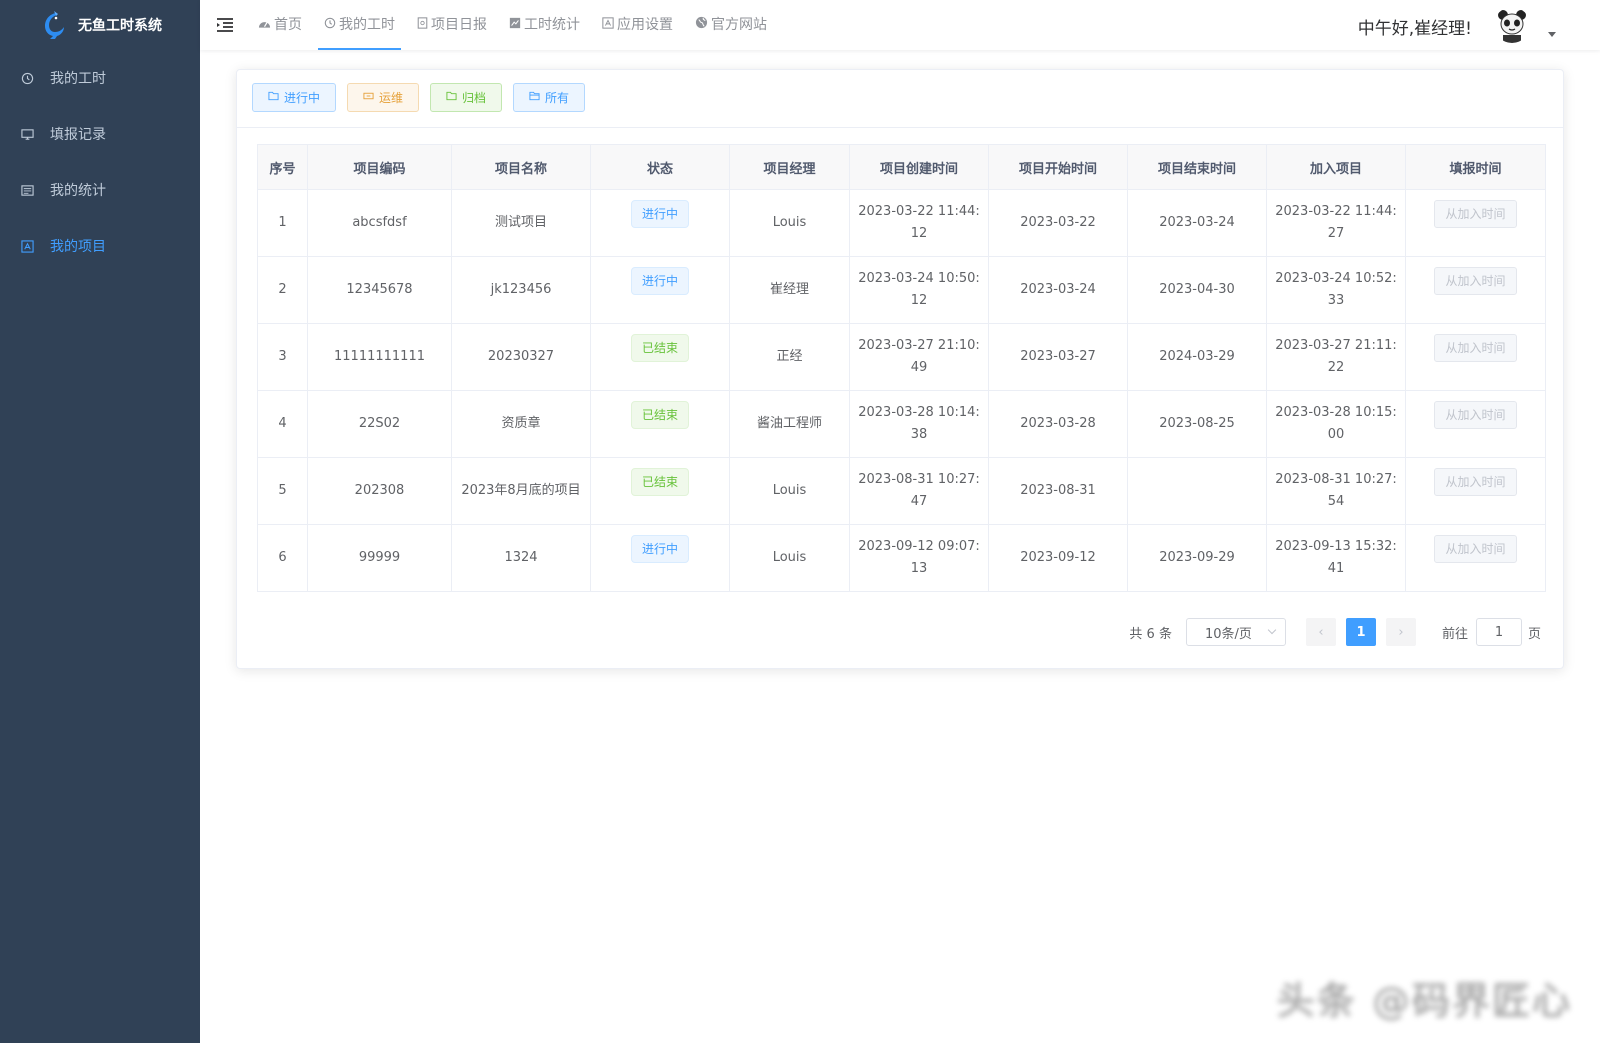  What do you see at coordinates (1058, 424) in the screenshot?
I see `cell-start: 2023-03-28` at bounding box center [1058, 424].